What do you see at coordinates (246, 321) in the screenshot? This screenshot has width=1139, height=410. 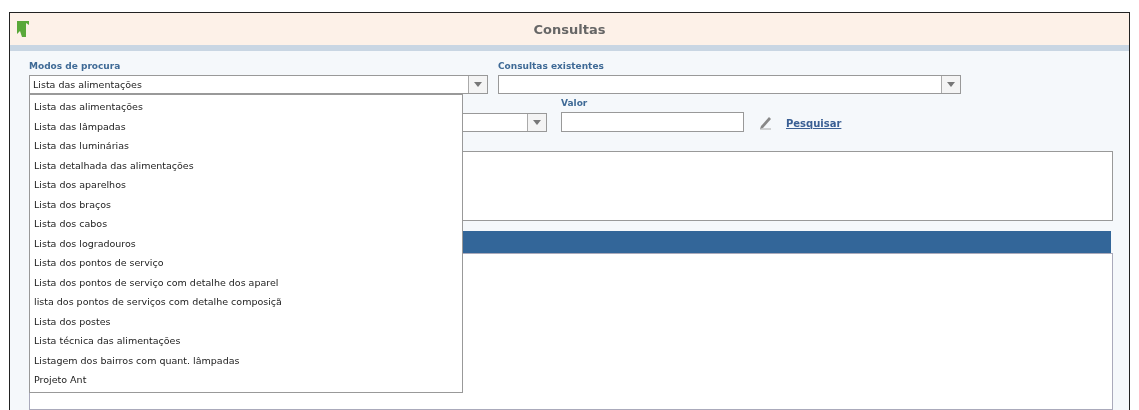 I see `dropdown-option: Lista dos postes` at bounding box center [246, 321].